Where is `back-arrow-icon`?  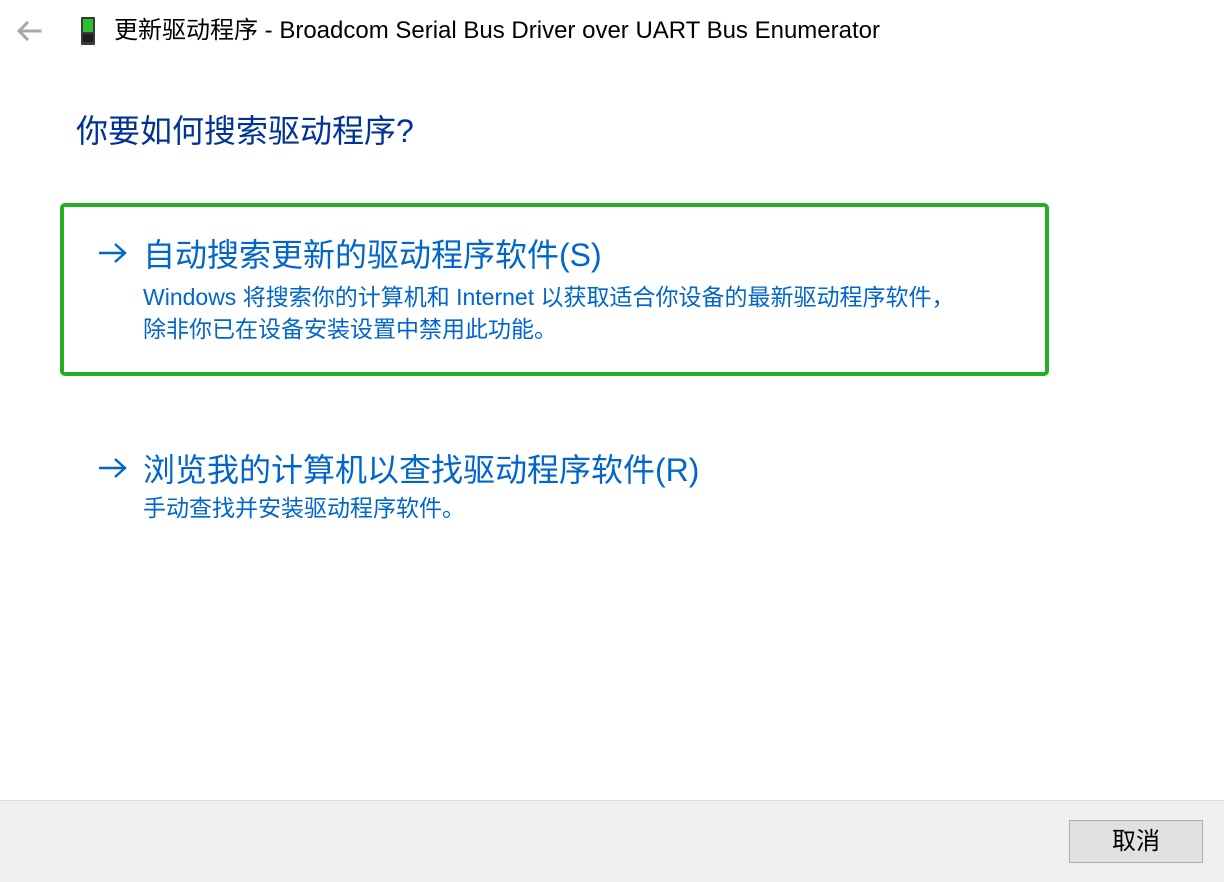
back-arrow-icon is located at coordinates (29, 31).